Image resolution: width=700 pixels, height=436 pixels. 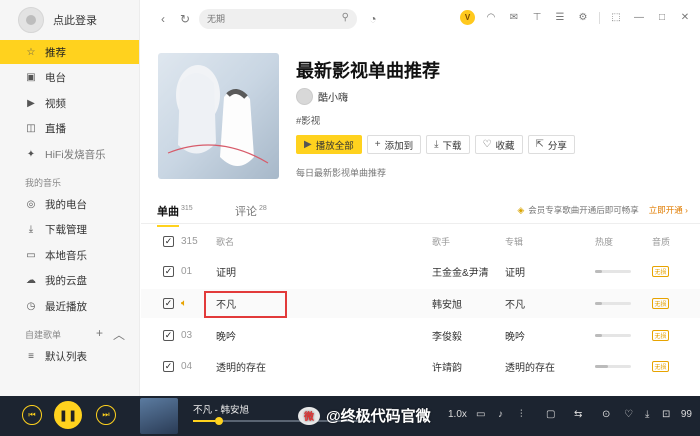 What do you see at coordinates (69, 78) in the screenshot?
I see `sidebar-item-radio: ▣ 电台` at bounding box center [69, 78].